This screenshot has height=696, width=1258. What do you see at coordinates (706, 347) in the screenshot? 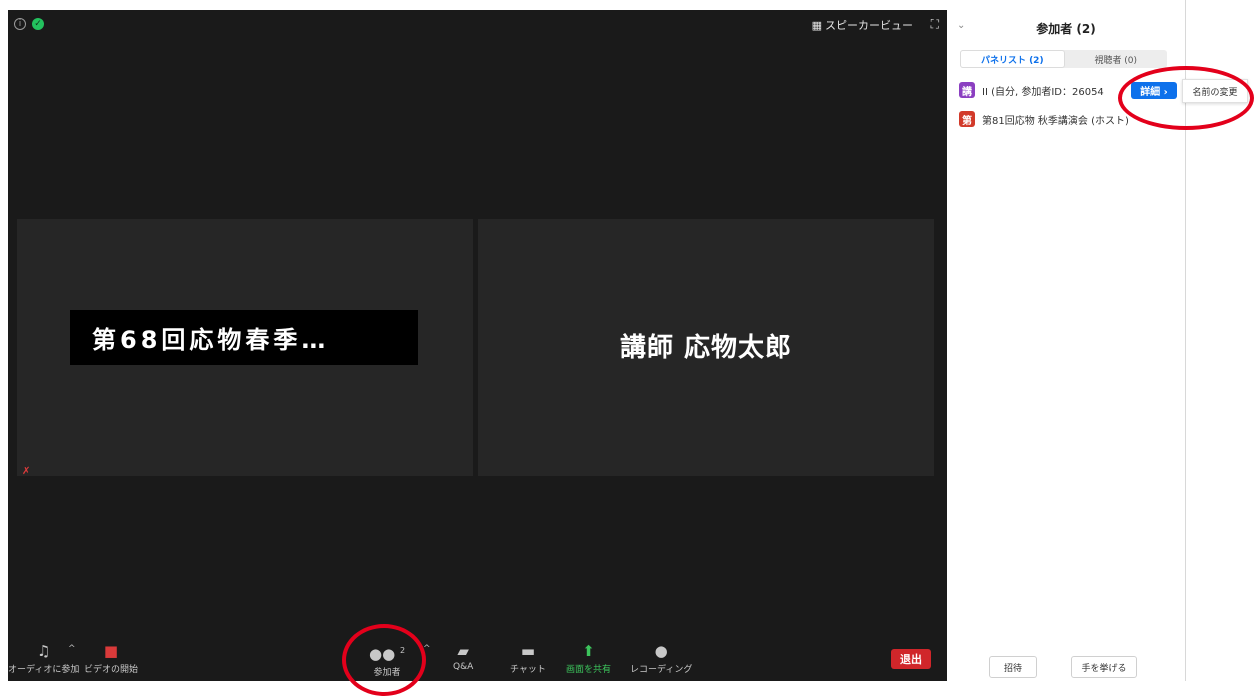
I see `right-tile-name: 講師 応物太郎` at bounding box center [706, 347].